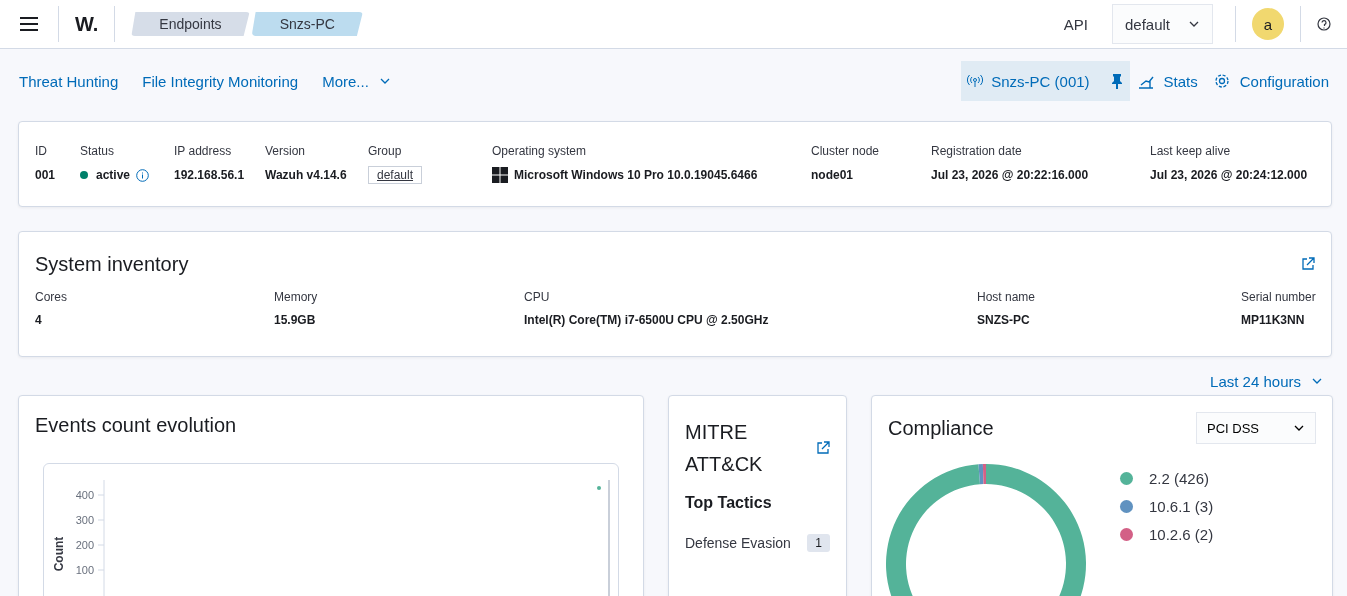 This screenshot has height=596, width=1347. What do you see at coordinates (210, 175) in the screenshot?
I see `field-value: 192.168.56.1` at bounding box center [210, 175].